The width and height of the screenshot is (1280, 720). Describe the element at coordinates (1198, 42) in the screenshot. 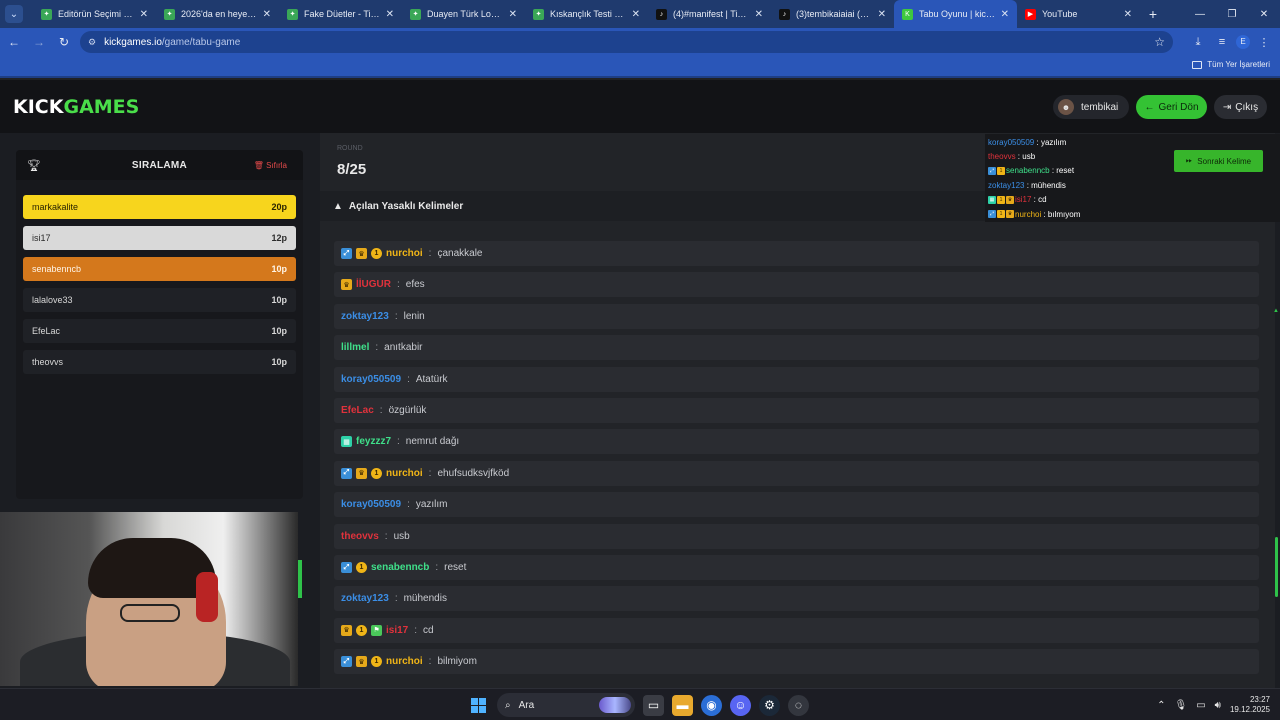

I see `download-icon: ⤓` at that location.